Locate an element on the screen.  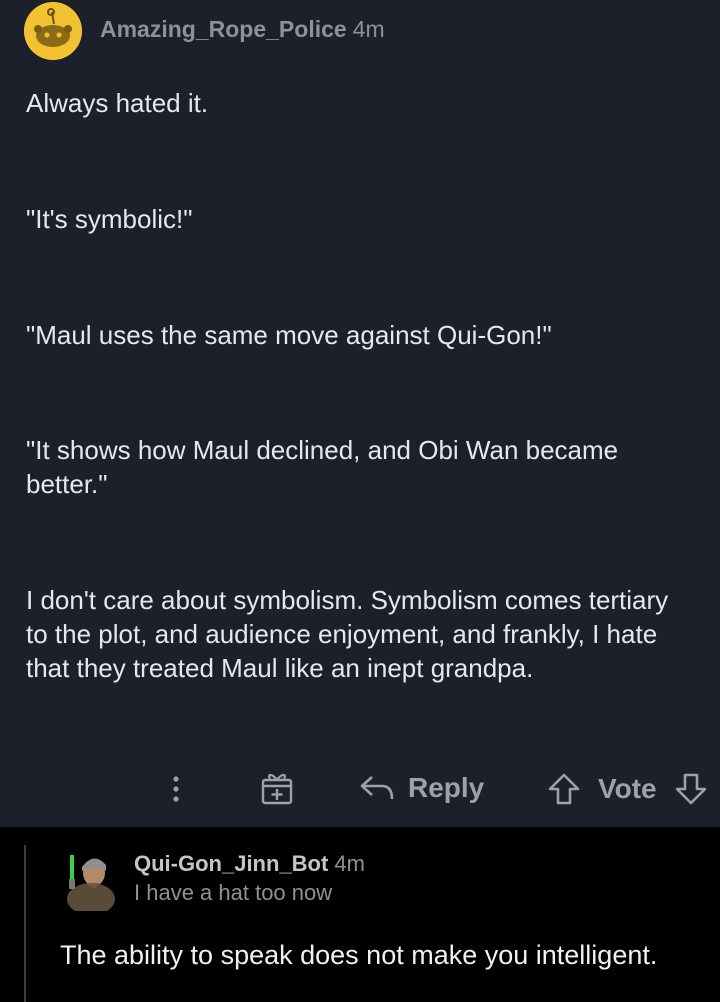
user-flair: I have a hat too now is located at coordinates (233, 892).